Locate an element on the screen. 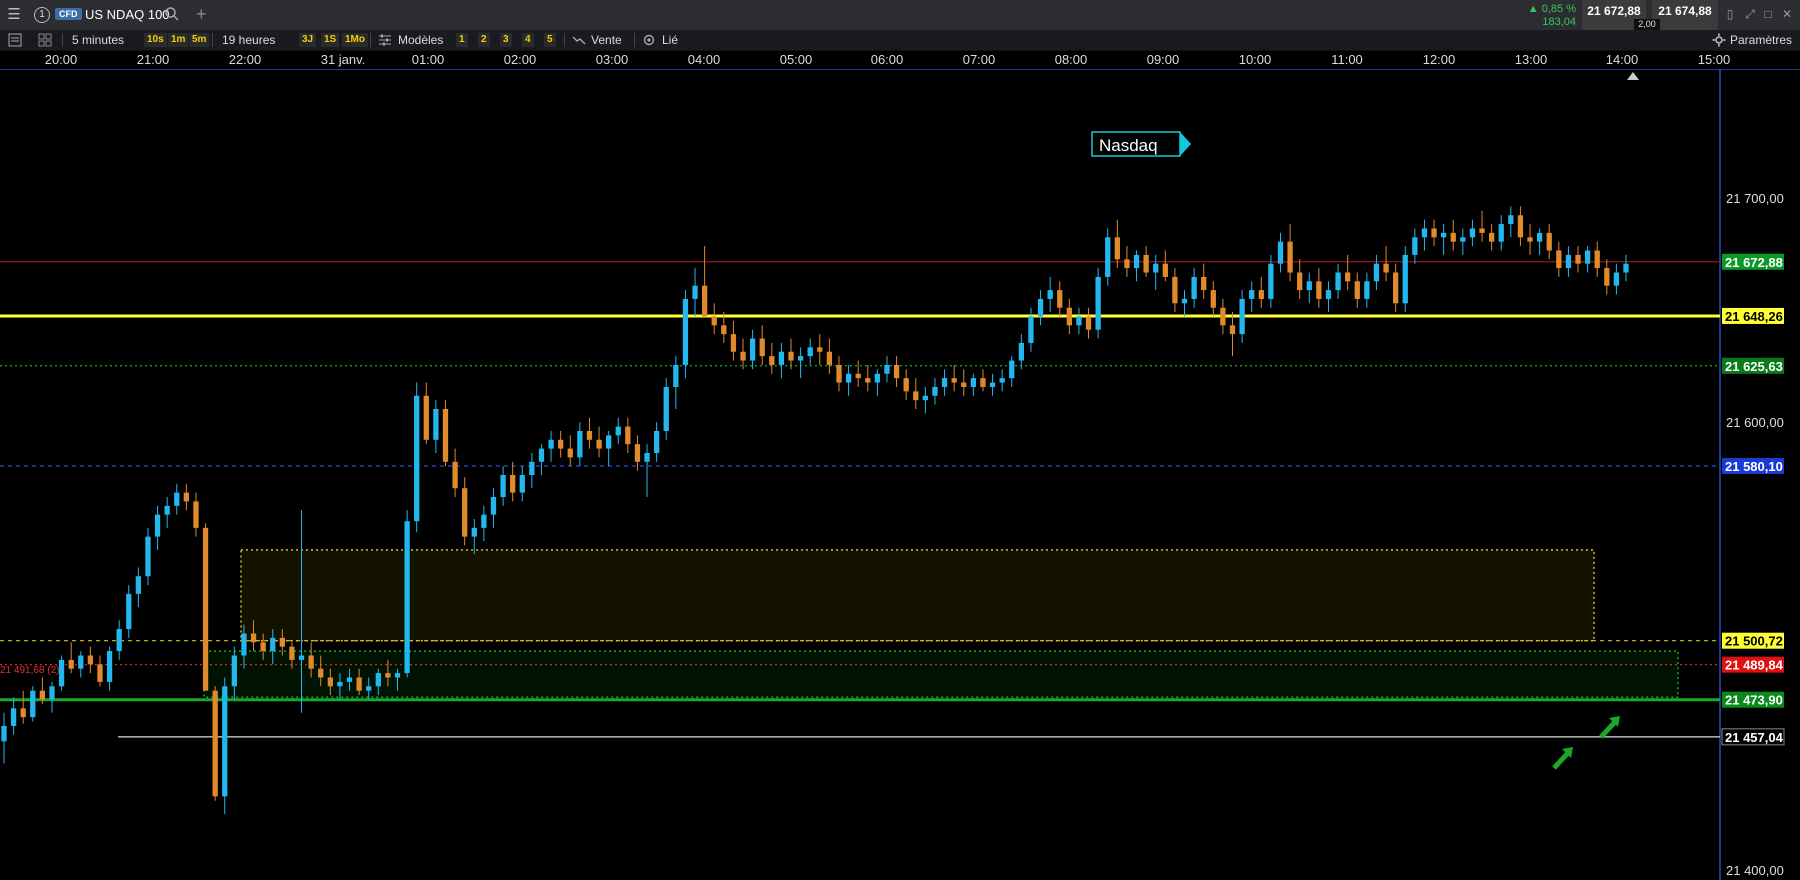 The image size is (1800, 880). range-select: 19 heures is located at coordinates (248, 40).